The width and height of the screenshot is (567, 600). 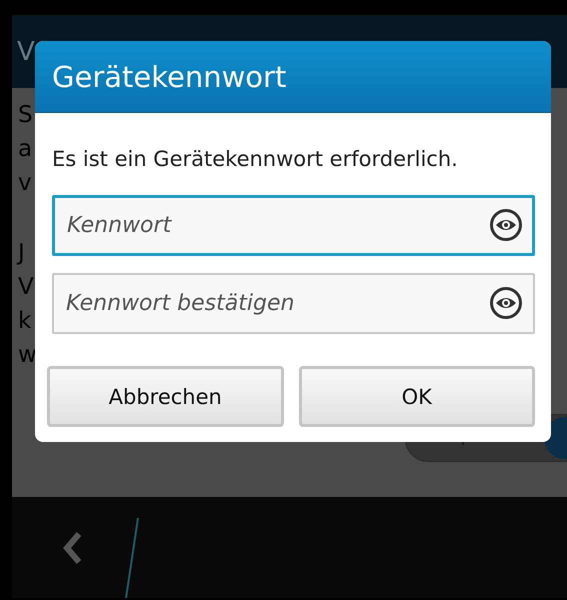 What do you see at coordinates (165, 396) in the screenshot?
I see `dialog-button: Abbrechen` at bounding box center [165, 396].